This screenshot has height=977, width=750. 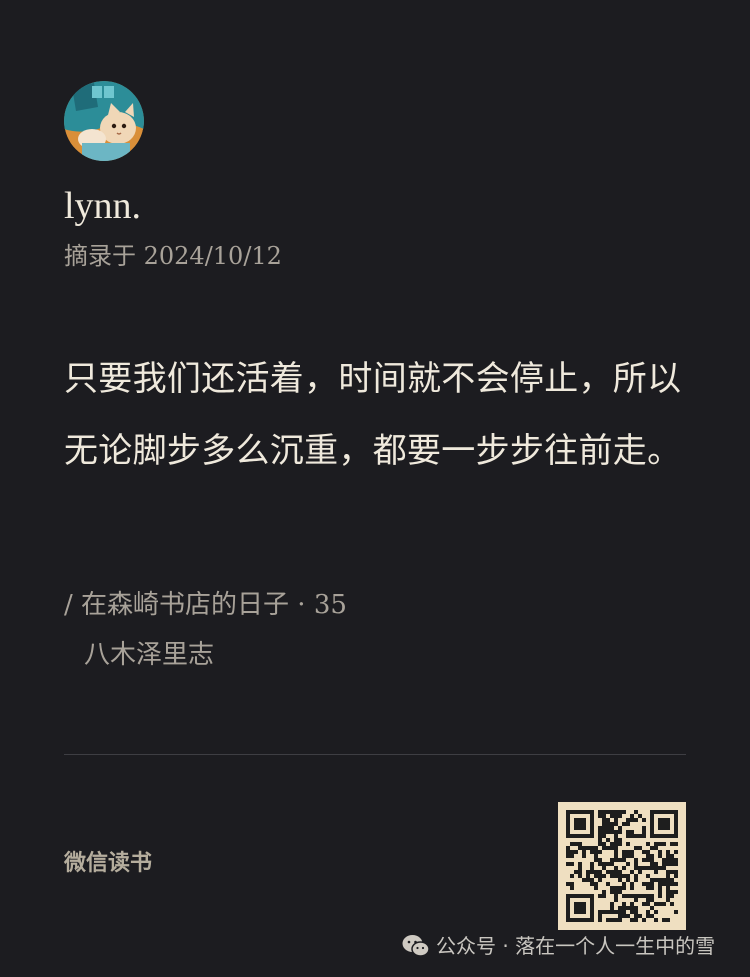 I want to click on qr-code, so click(x=622, y=866).